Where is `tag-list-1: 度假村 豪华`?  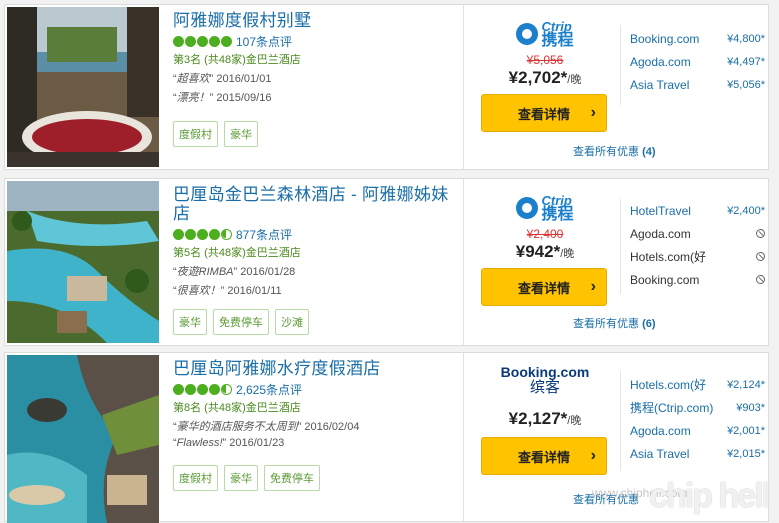 tag-list-1: 度假村 豪华 is located at coordinates (215, 134).